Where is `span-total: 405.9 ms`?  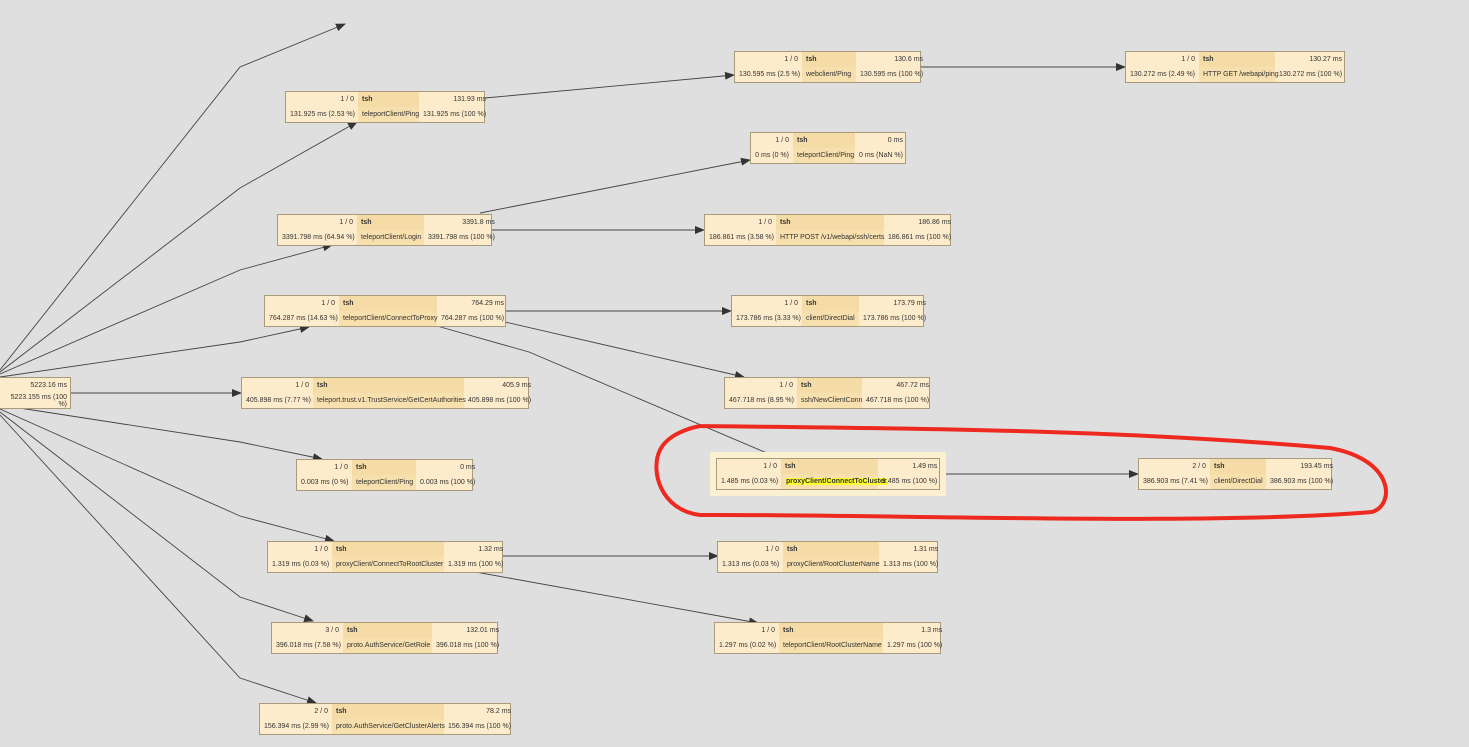
span-total: 405.9 ms is located at coordinates (517, 385).